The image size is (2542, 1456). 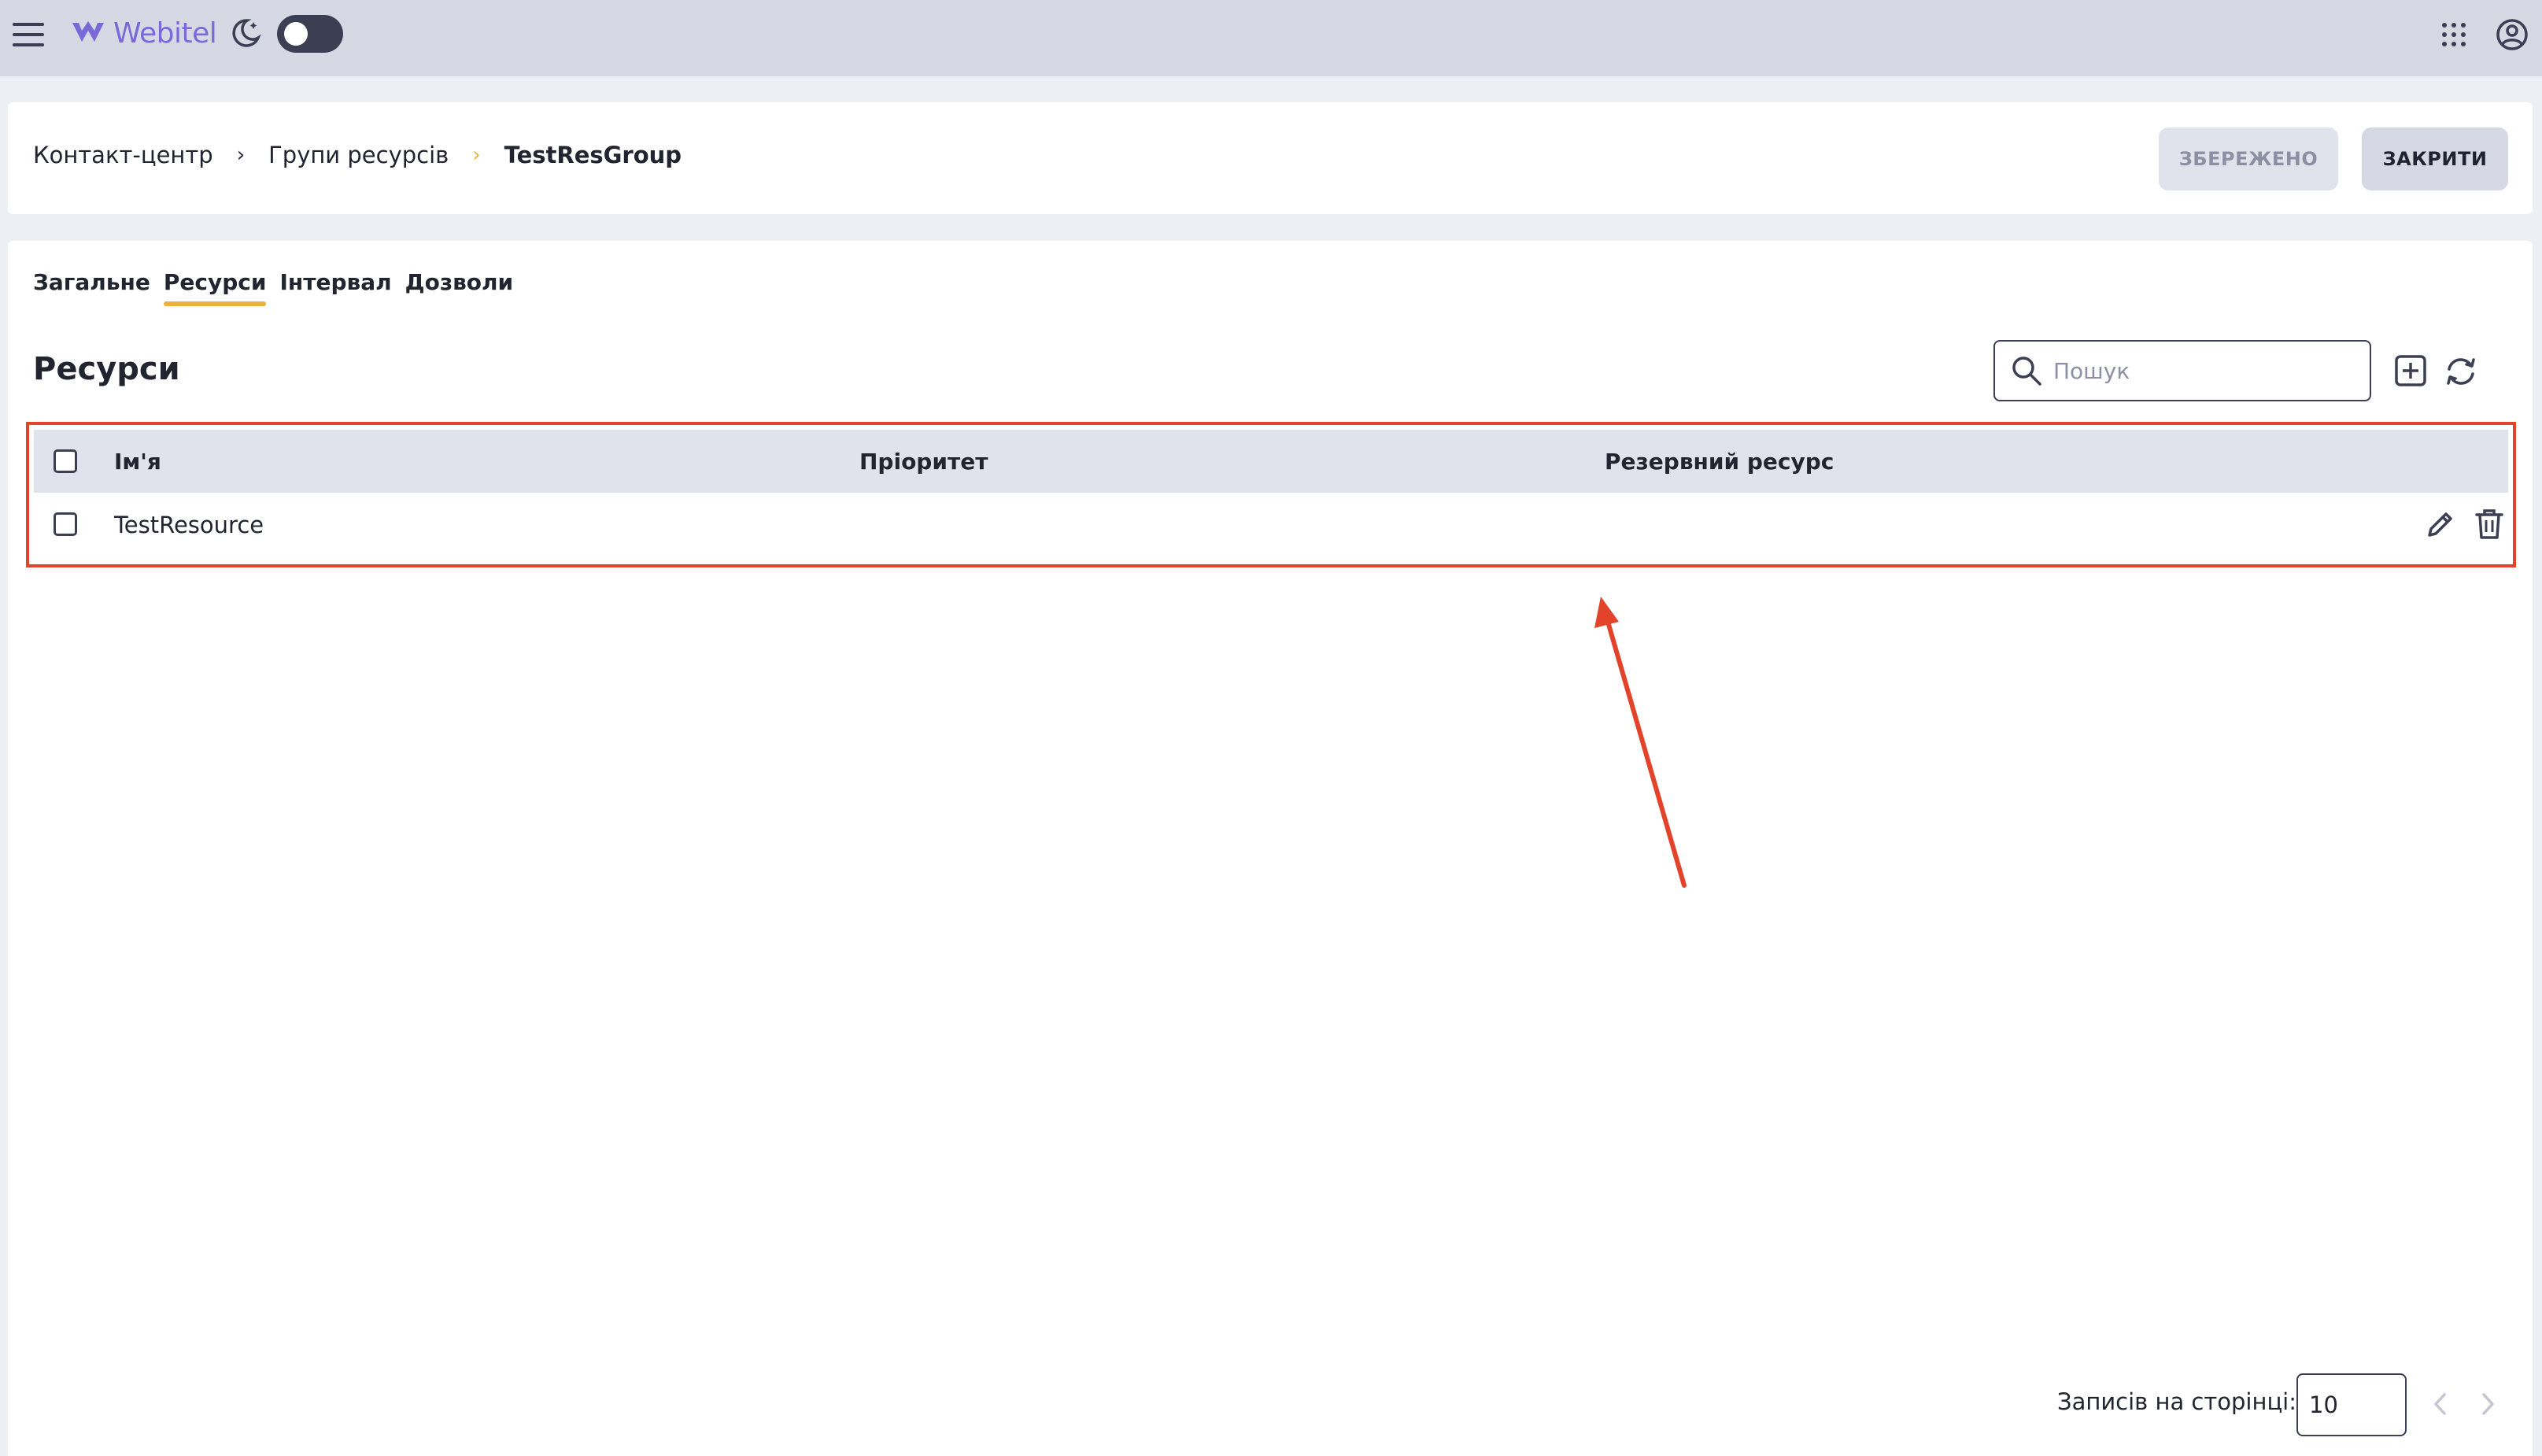 I want to click on pagination-label: Записів на сторінці:, so click(x=2177, y=1401).